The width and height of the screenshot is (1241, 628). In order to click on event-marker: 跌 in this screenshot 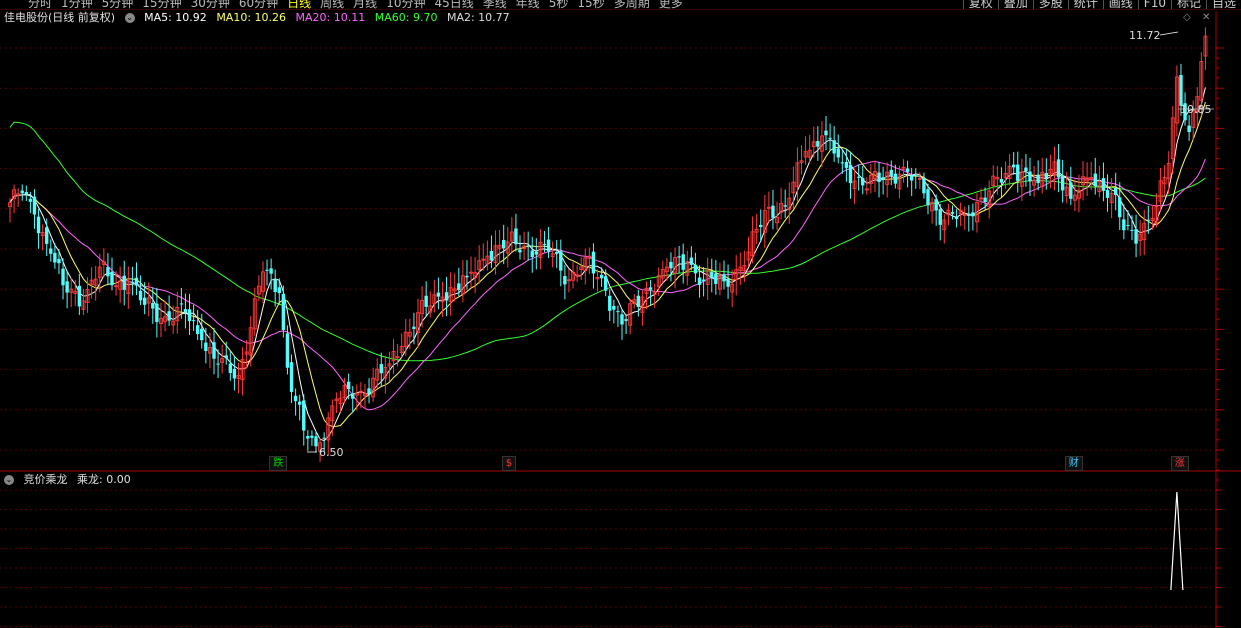, I will do `click(278, 463)`.